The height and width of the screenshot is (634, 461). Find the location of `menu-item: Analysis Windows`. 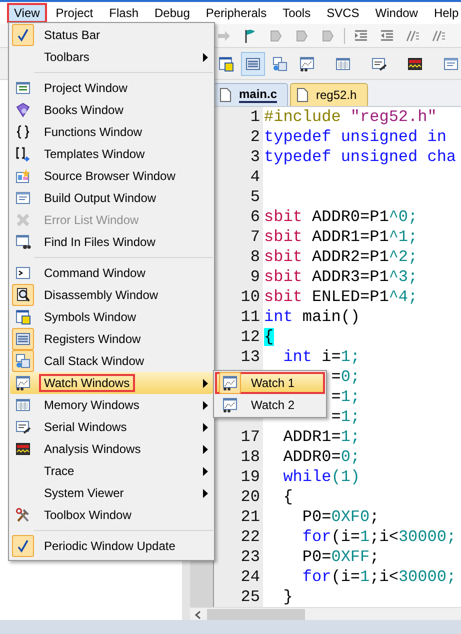

menu-item: Analysis Windows is located at coordinates (111, 449).